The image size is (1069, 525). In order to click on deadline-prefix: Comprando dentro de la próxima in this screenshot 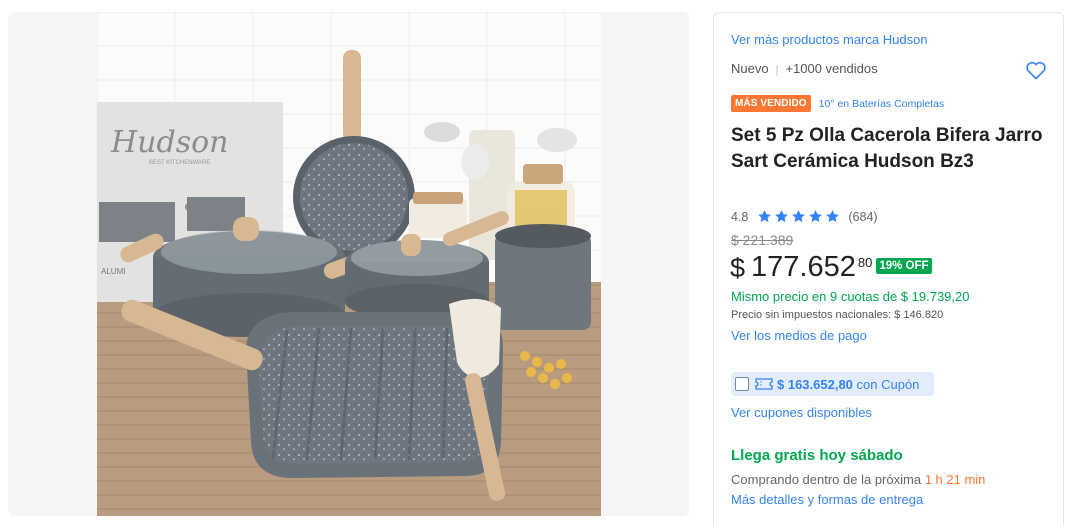, I will do `click(826, 479)`.